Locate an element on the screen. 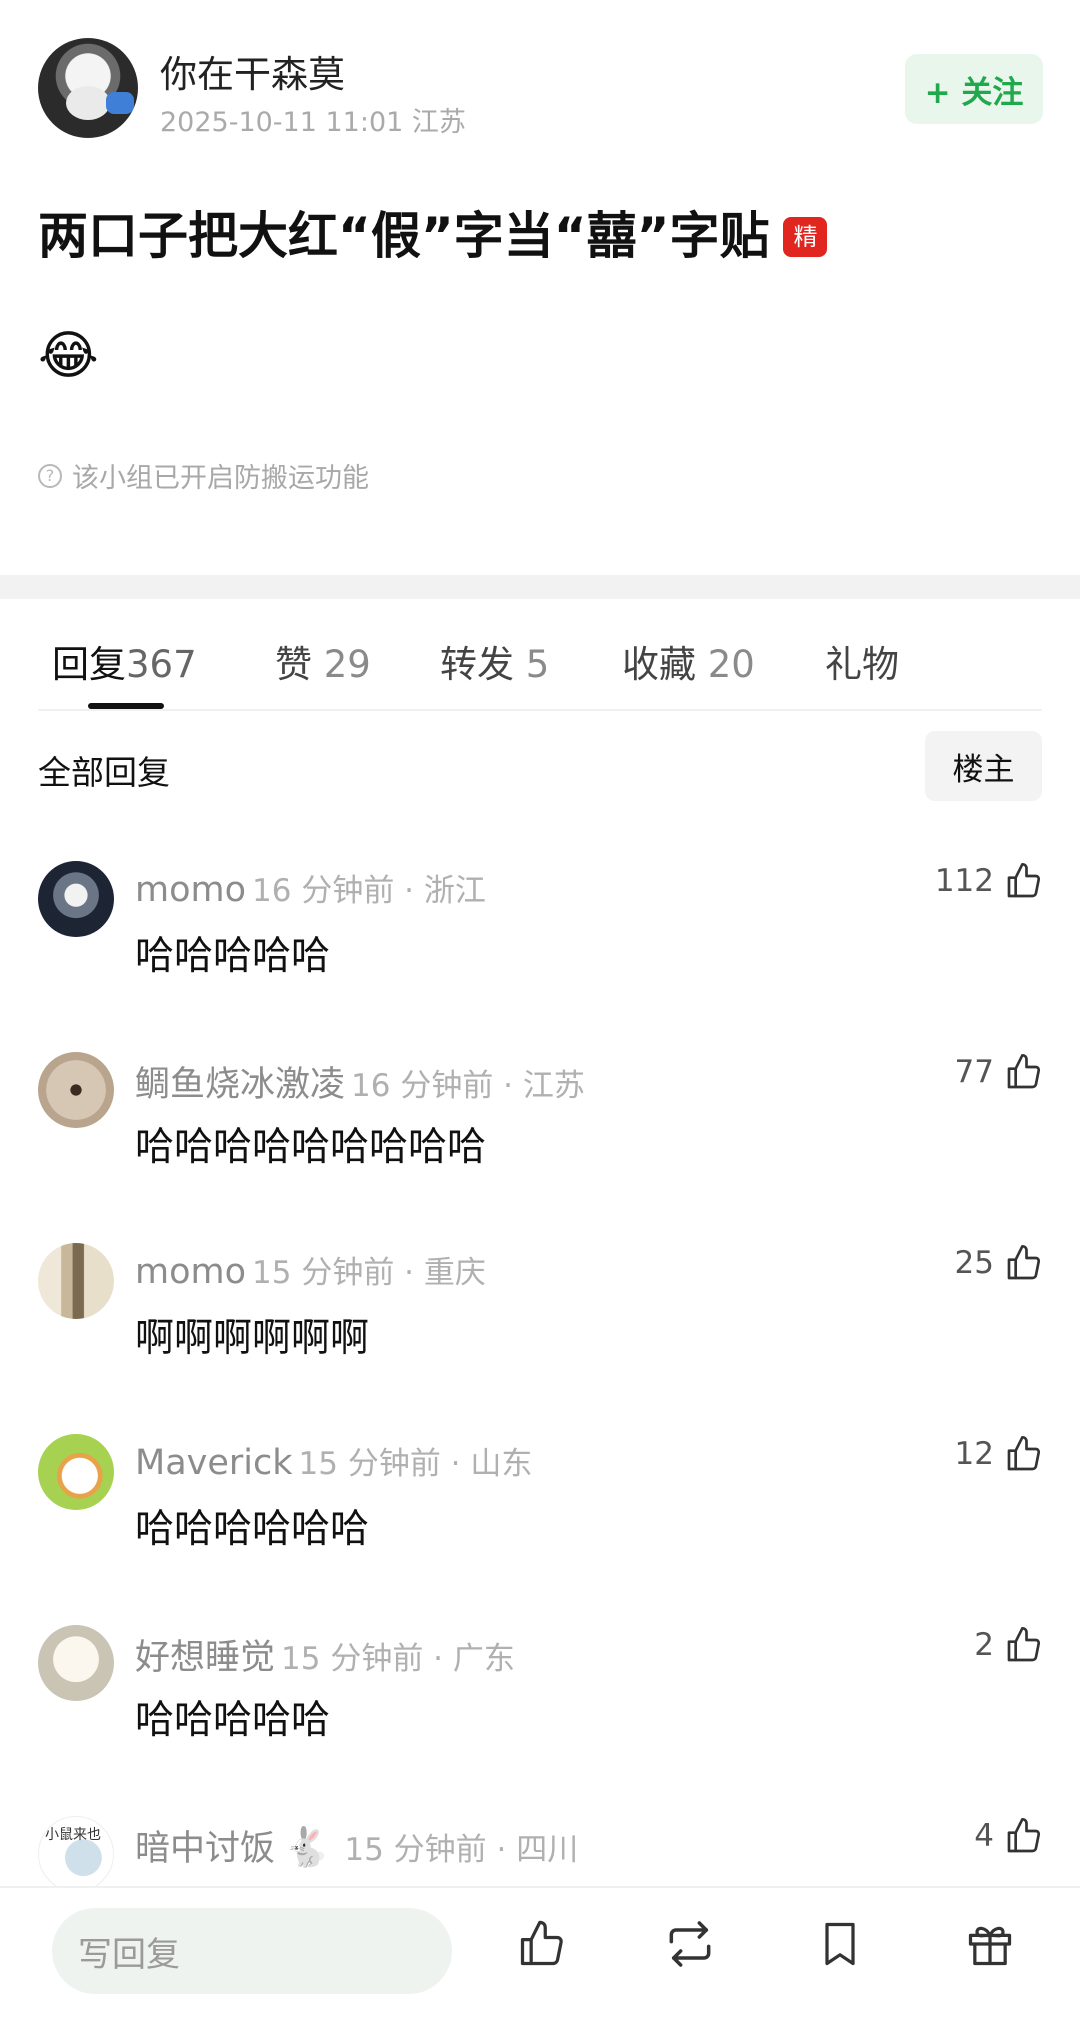 This screenshot has width=1080, height=2024. like-post-button is located at coordinates (542, 1944).